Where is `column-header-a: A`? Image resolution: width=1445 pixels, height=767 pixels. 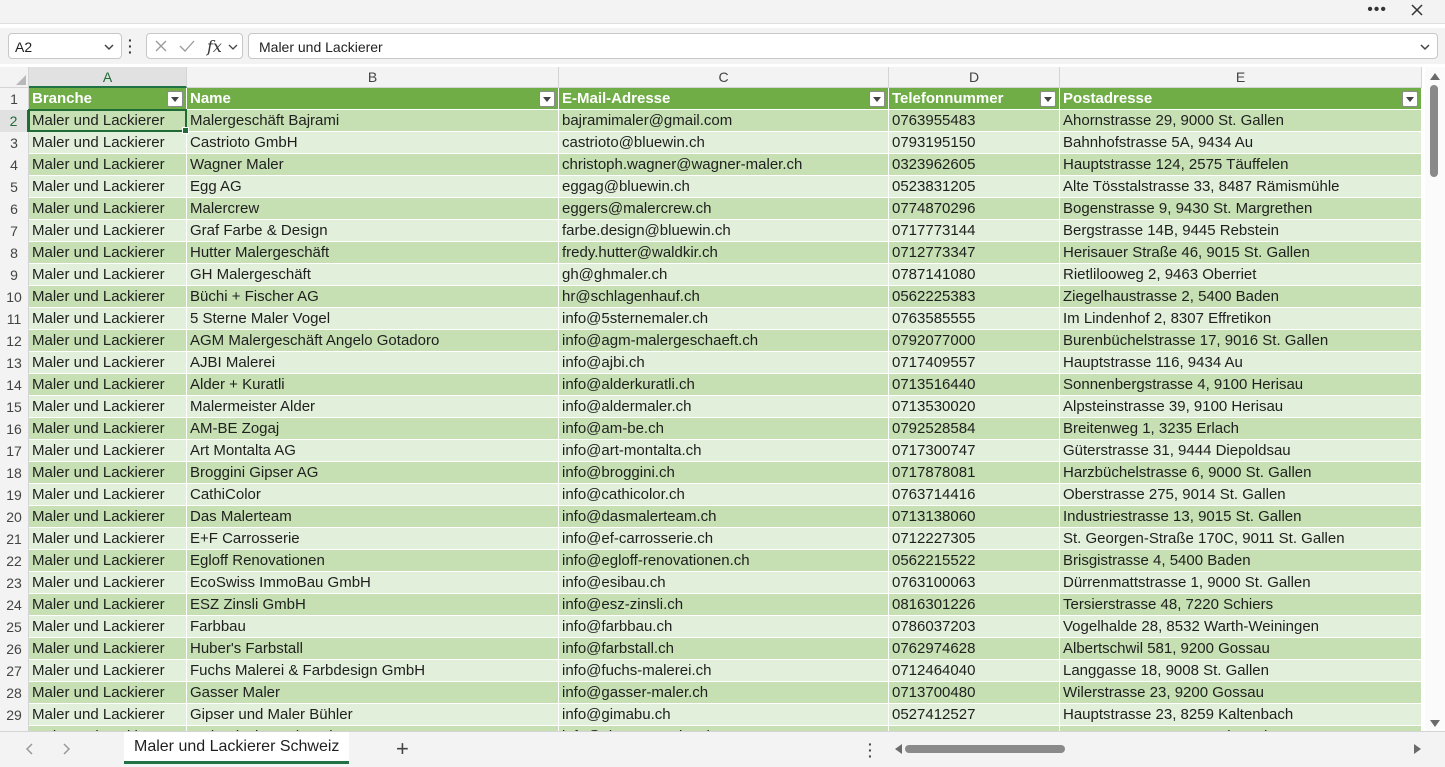
column-header-a: A is located at coordinates (108, 77).